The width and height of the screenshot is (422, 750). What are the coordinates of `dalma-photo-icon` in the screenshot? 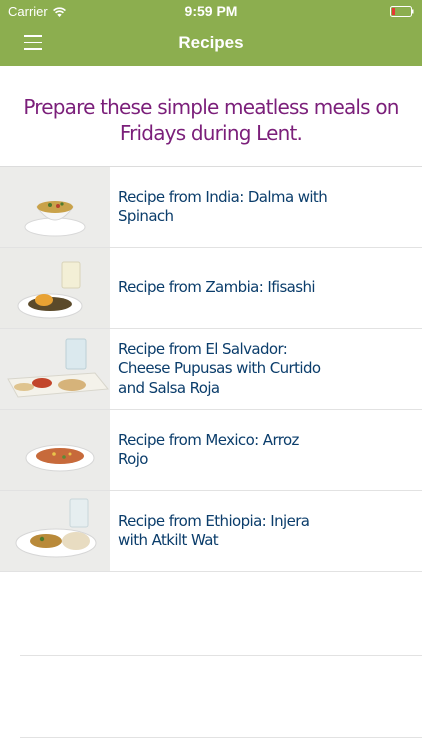 It's located at (55, 207).